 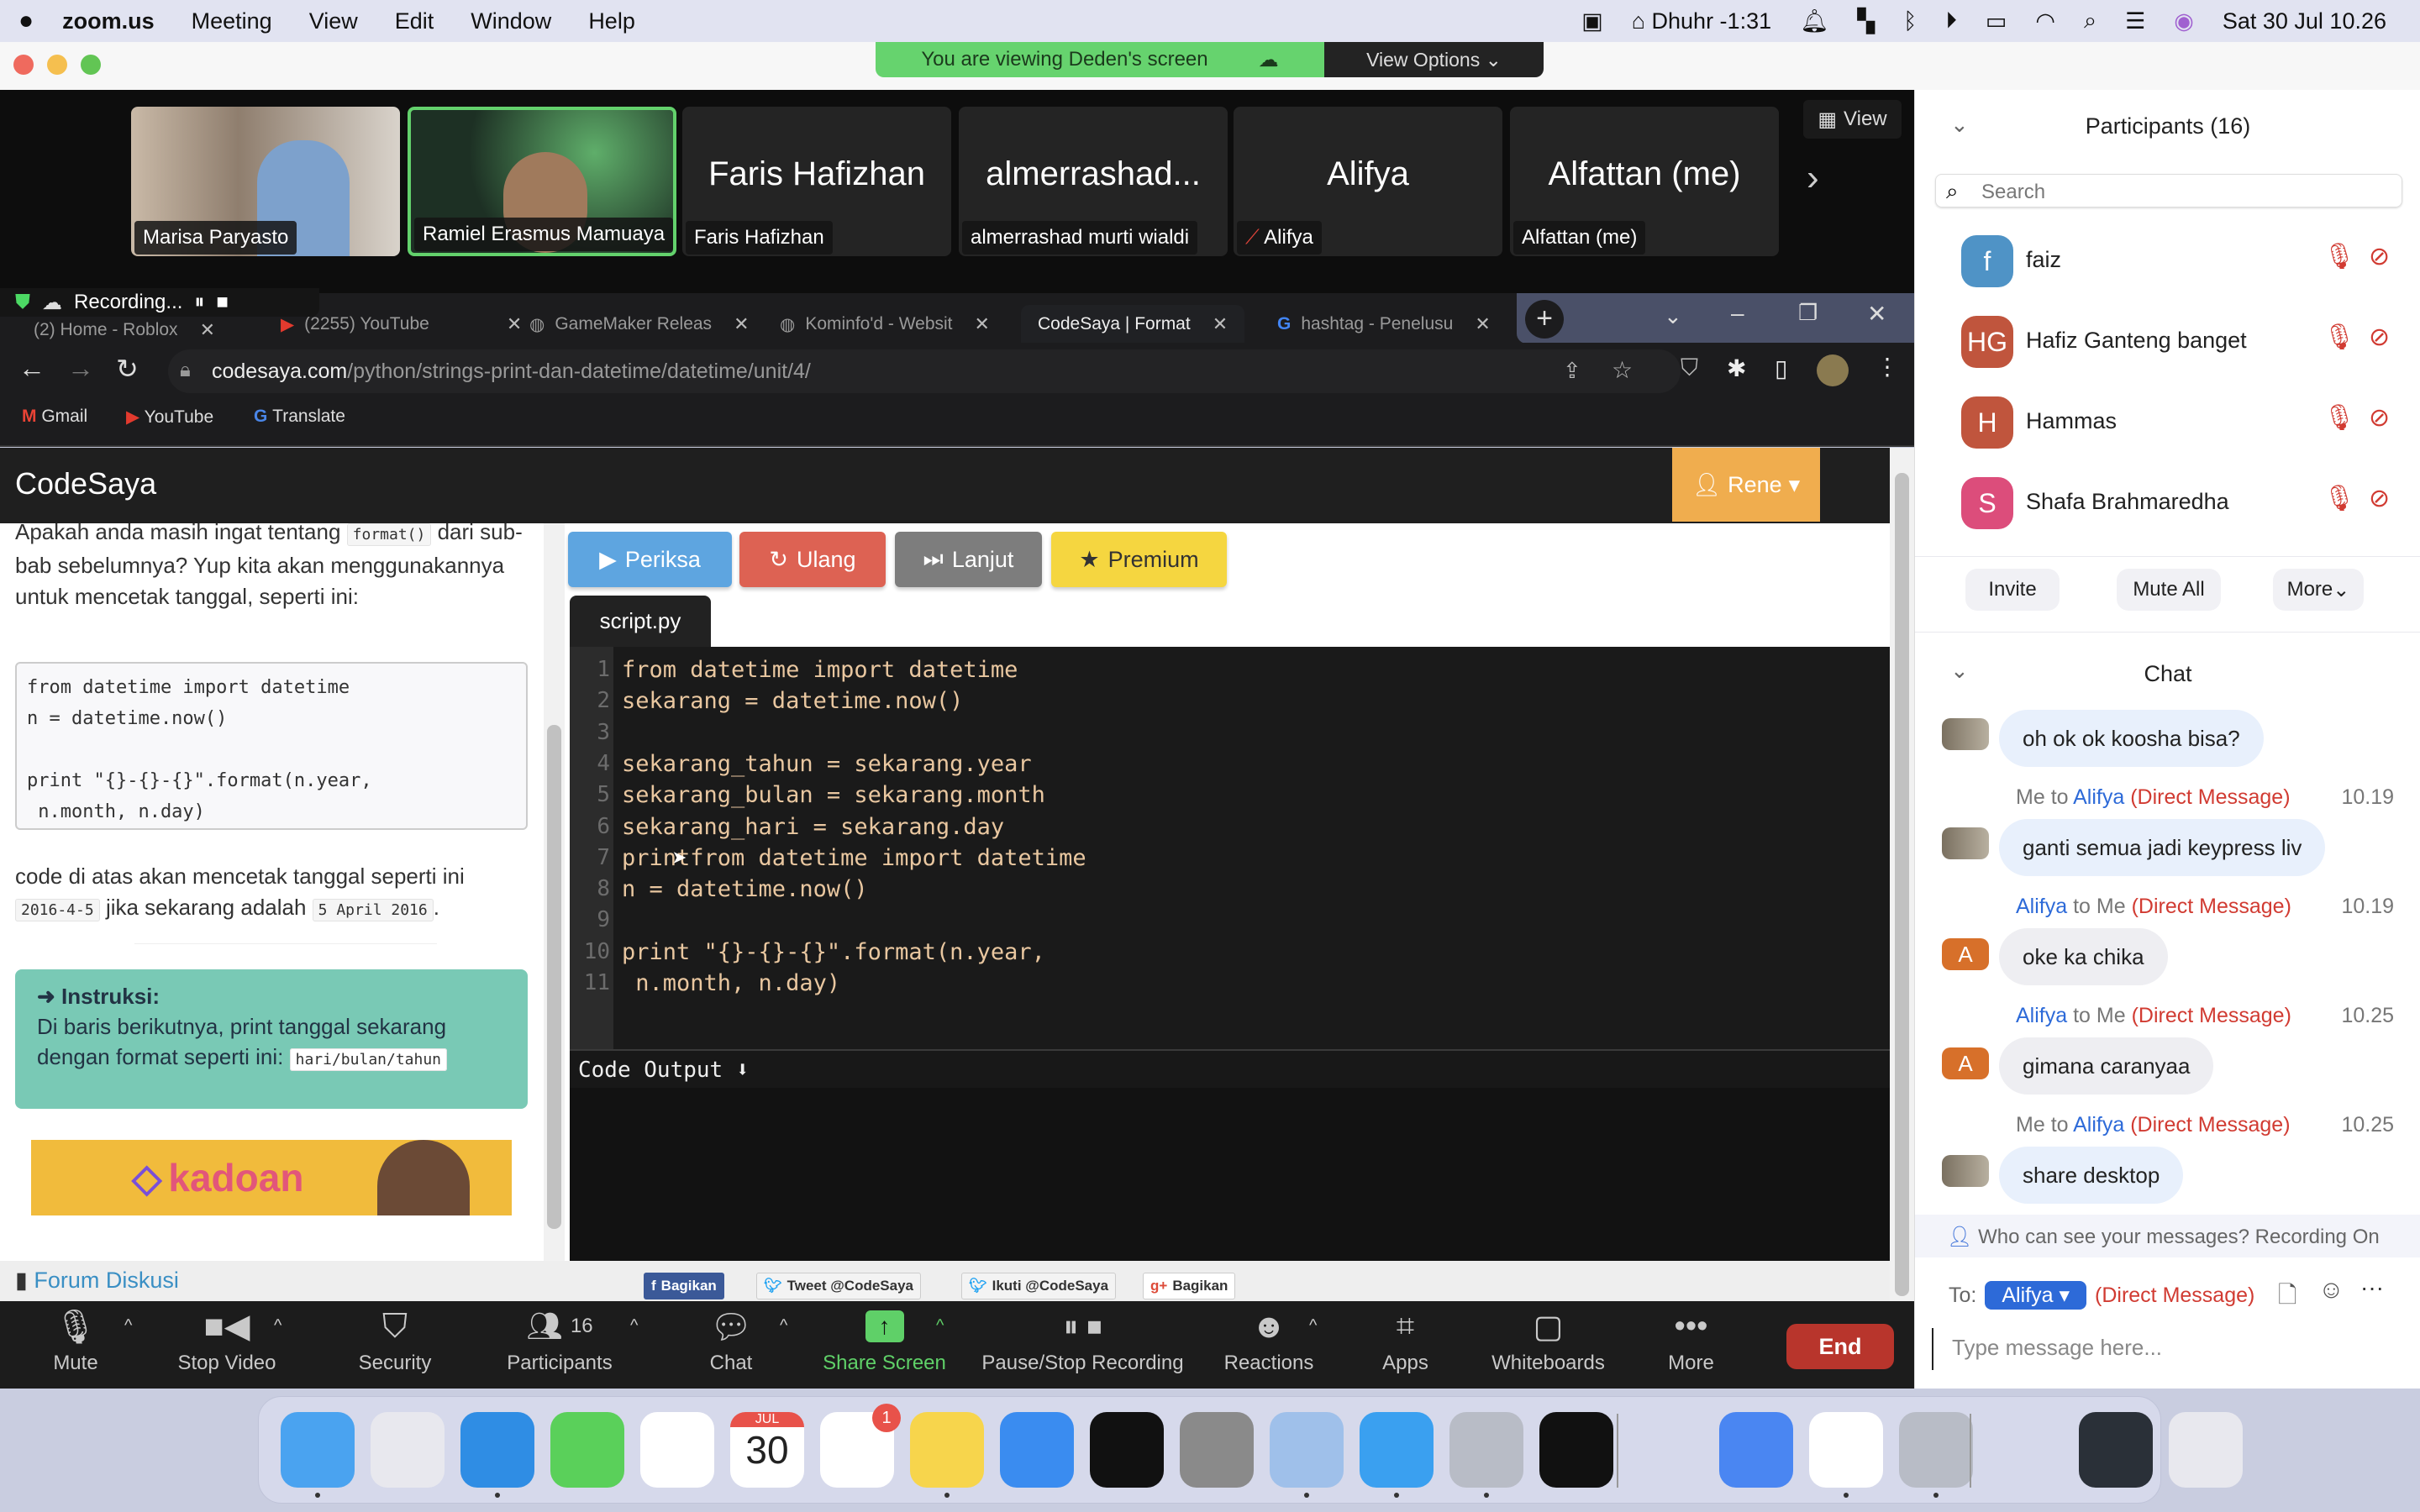 What do you see at coordinates (1689, 368) in the screenshot?
I see `extension-shield-icon: ⛉` at bounding box center [1689, 368].